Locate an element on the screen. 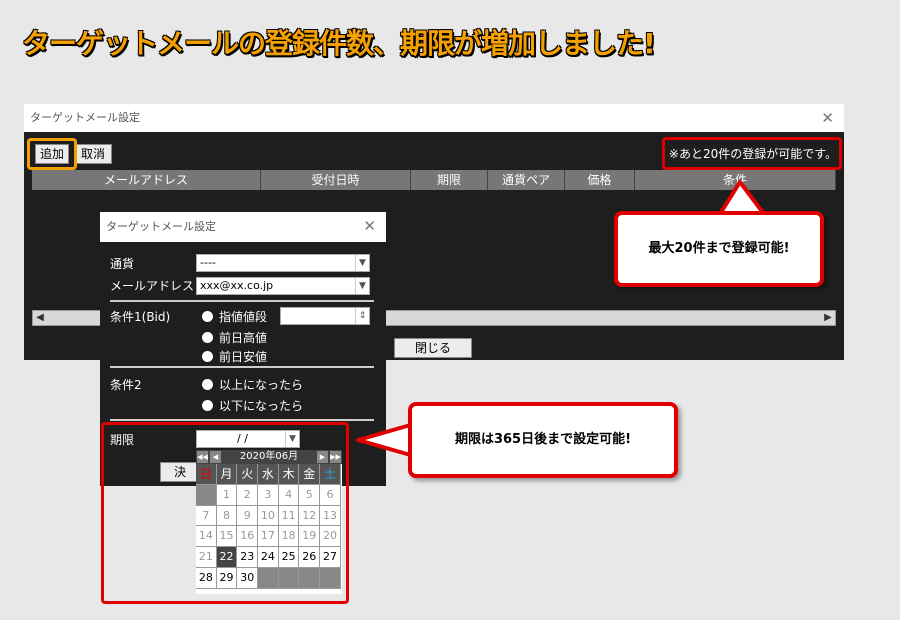  notice-highlight is located at coordinates (752, 153).